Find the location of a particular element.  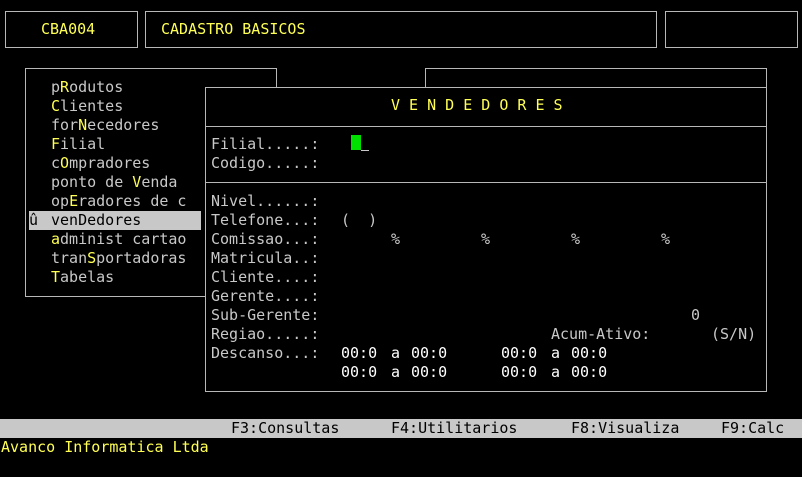

menu-item-hotkey: D is located at coordinates (83, 220).